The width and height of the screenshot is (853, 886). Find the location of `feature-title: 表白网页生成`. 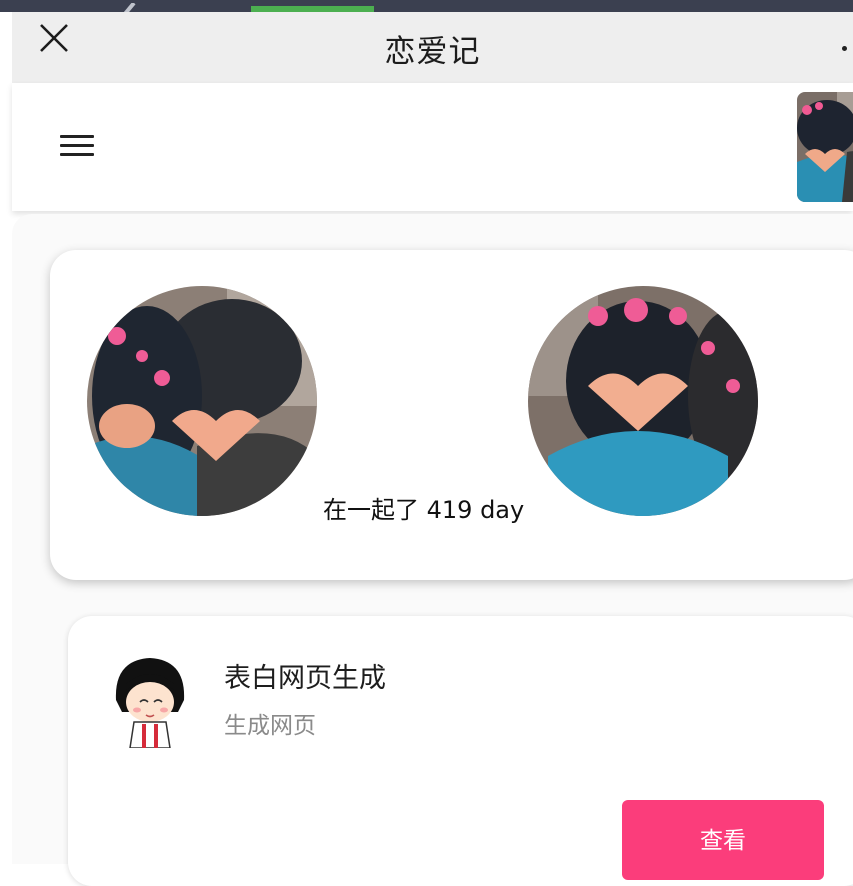

feature-title: 表白网页生成 is located at coordinates (305, 678).